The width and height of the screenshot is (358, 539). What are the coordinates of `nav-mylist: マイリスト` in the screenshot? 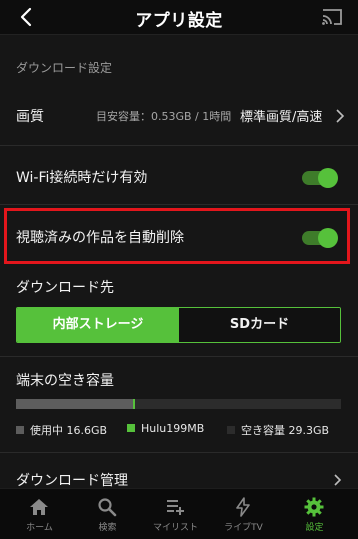 It's located at (175, 514).